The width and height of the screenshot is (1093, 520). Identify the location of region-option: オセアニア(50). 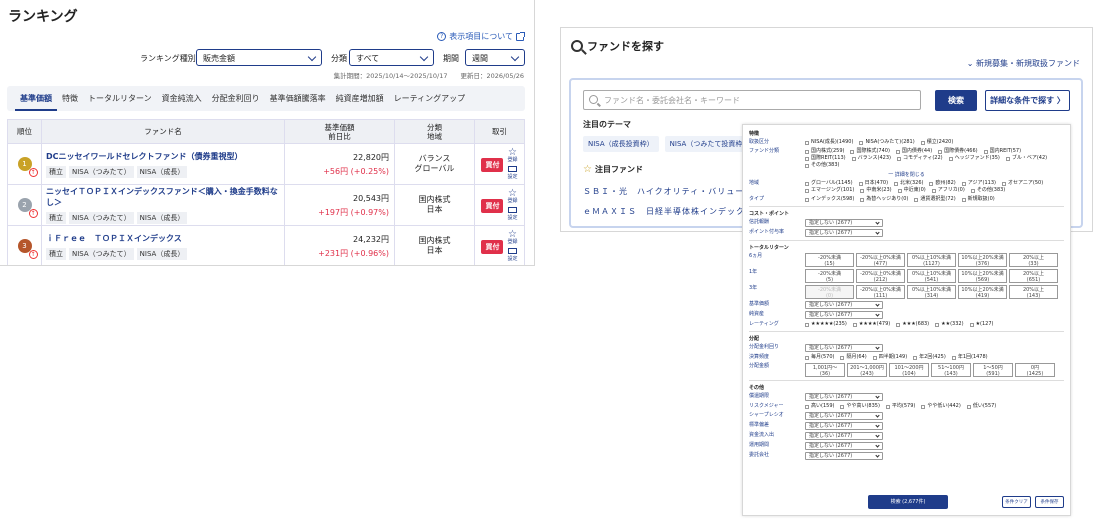
(1022, 183).